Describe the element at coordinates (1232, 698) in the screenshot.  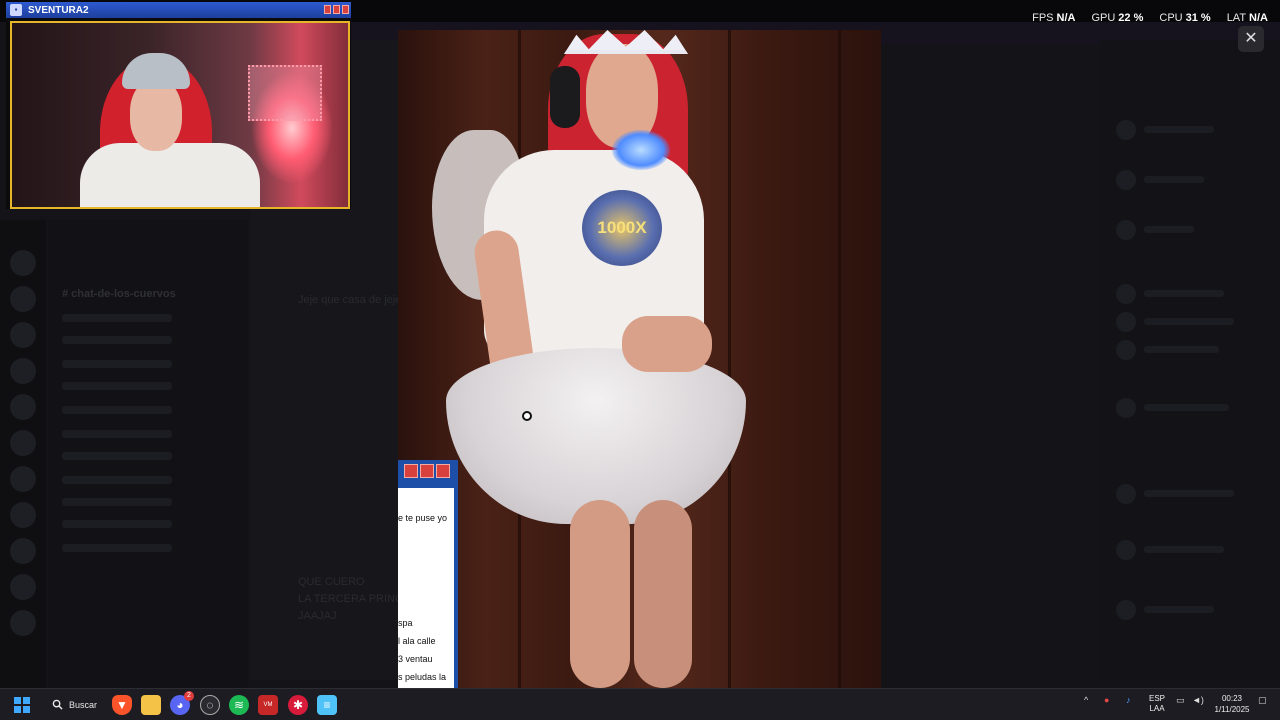
I see `clock-time: 00:23` at that location.